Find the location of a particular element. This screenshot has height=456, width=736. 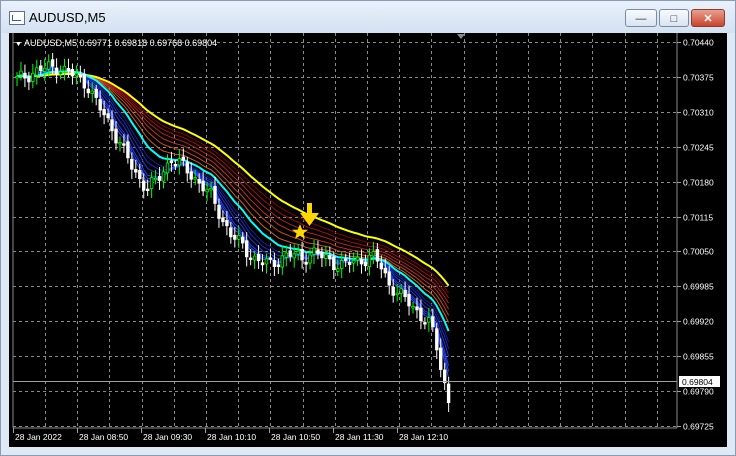

x-tick-label: 28 Jan 12:10 is located at coordinates (423, 437).